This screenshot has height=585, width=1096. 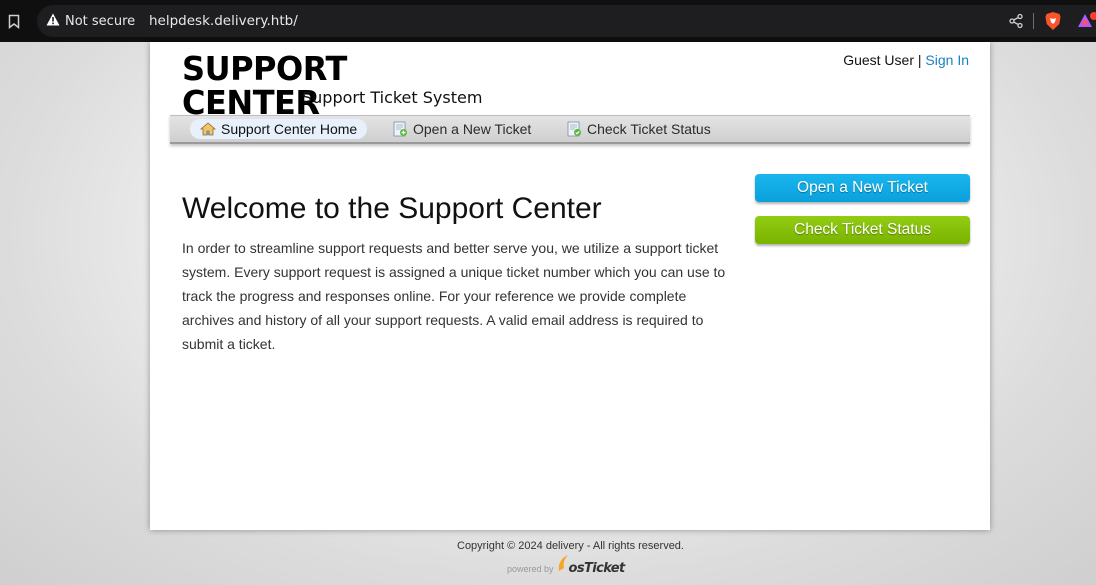 I want to click on ticket-status-icon, so click(x=574, y=129).